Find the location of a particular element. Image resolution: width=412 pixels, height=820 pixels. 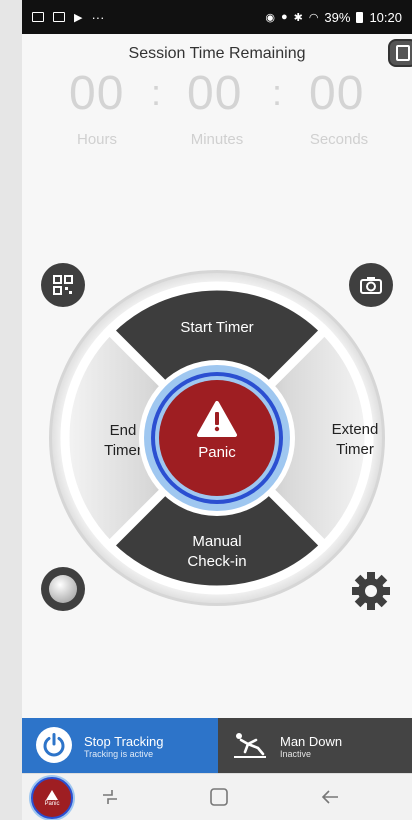

seconds-value: 00 is located at coordinates (337, 93).